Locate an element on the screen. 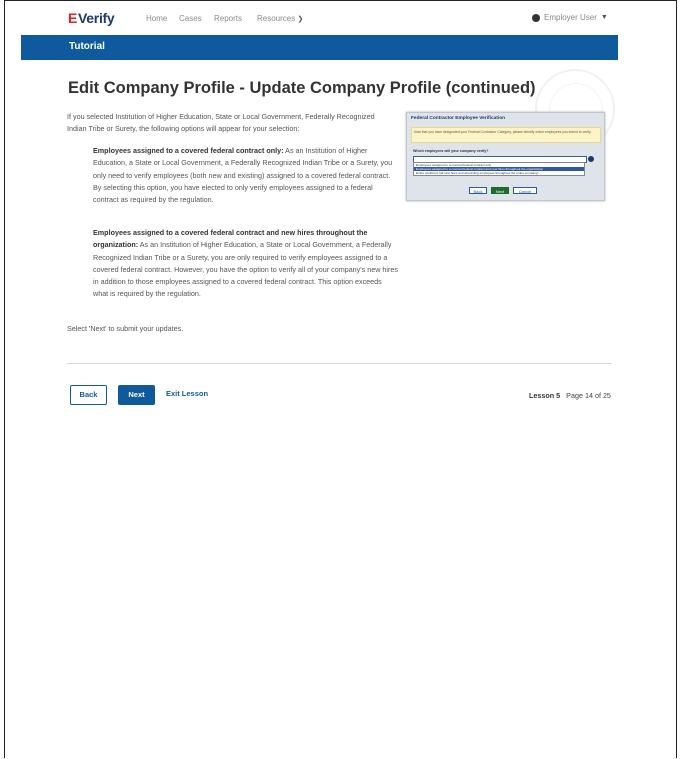 The height and width of the screenshot is (759, 680). lesson-number: Lesson 5 is located at coordinates (545, 395).